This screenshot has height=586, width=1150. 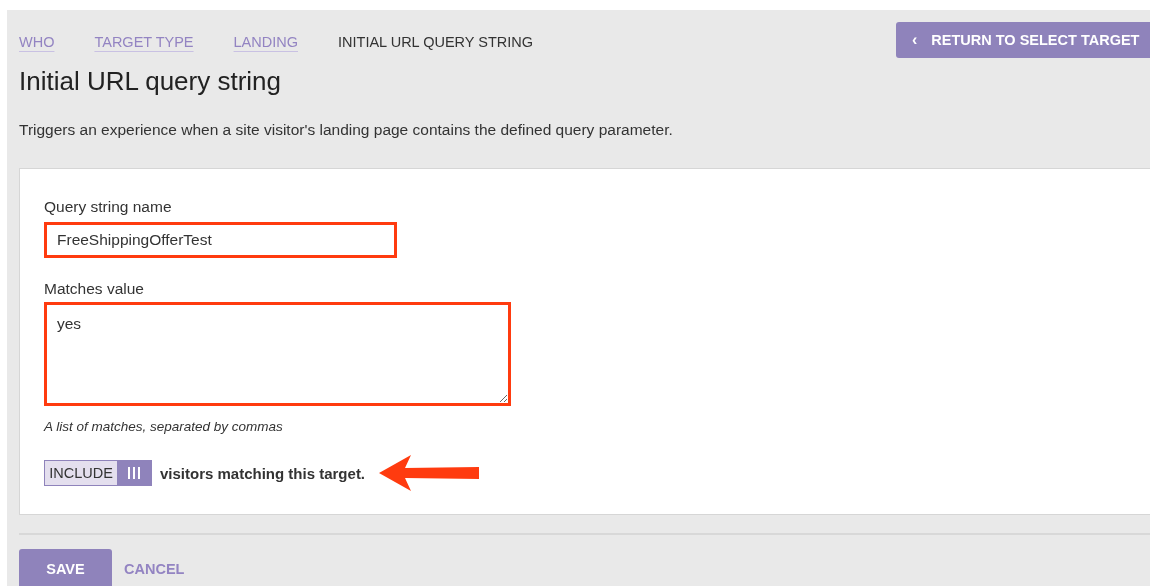 What do you see at coordinates (346, 130) in the screenshot?
I see `description-text: Triggers an experience when a site visitor's landing page contains the defined query parameter.` at bounding box center [346, 130].